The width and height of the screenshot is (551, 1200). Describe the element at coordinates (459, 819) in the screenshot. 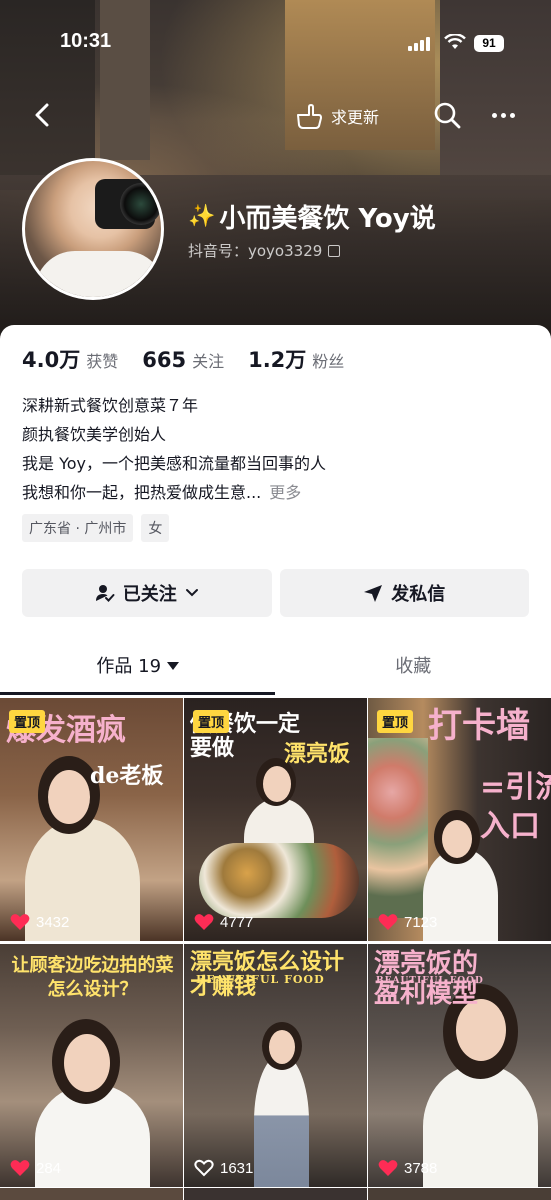

I see `video-thumbnail: 打卡墙 =引流 入口 置顶 7123` at that location.